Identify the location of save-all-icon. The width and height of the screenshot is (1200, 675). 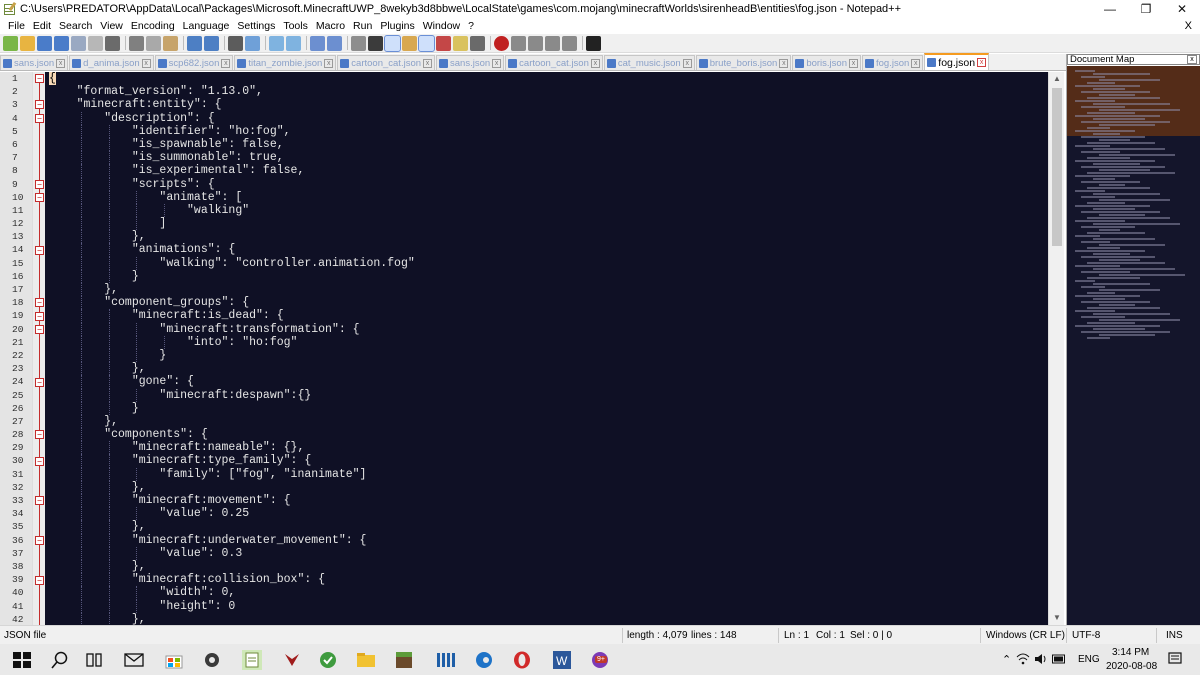
(61, 43).